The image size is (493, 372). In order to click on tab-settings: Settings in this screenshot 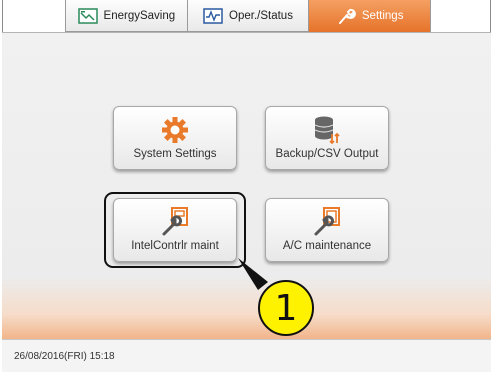, I will do `click(370, 16)`.